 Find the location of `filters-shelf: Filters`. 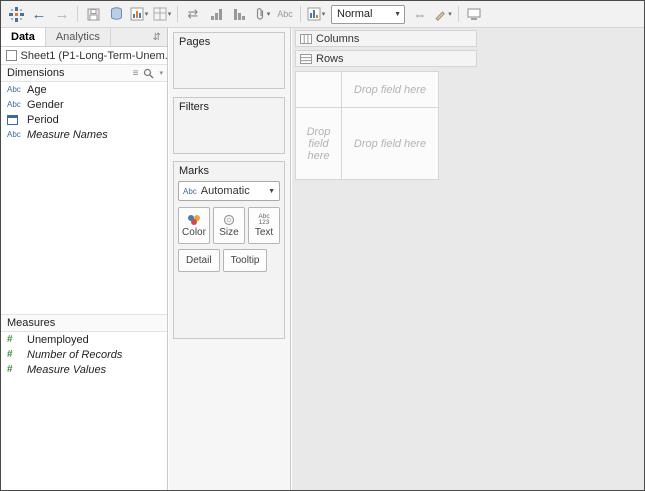

filters-shelf: Filters is located at coordinates (229, 125).